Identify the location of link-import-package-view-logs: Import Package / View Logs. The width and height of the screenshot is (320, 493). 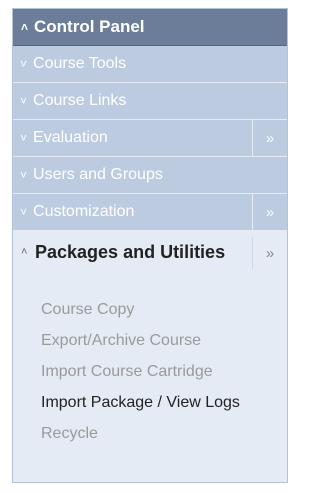
(164, 402).